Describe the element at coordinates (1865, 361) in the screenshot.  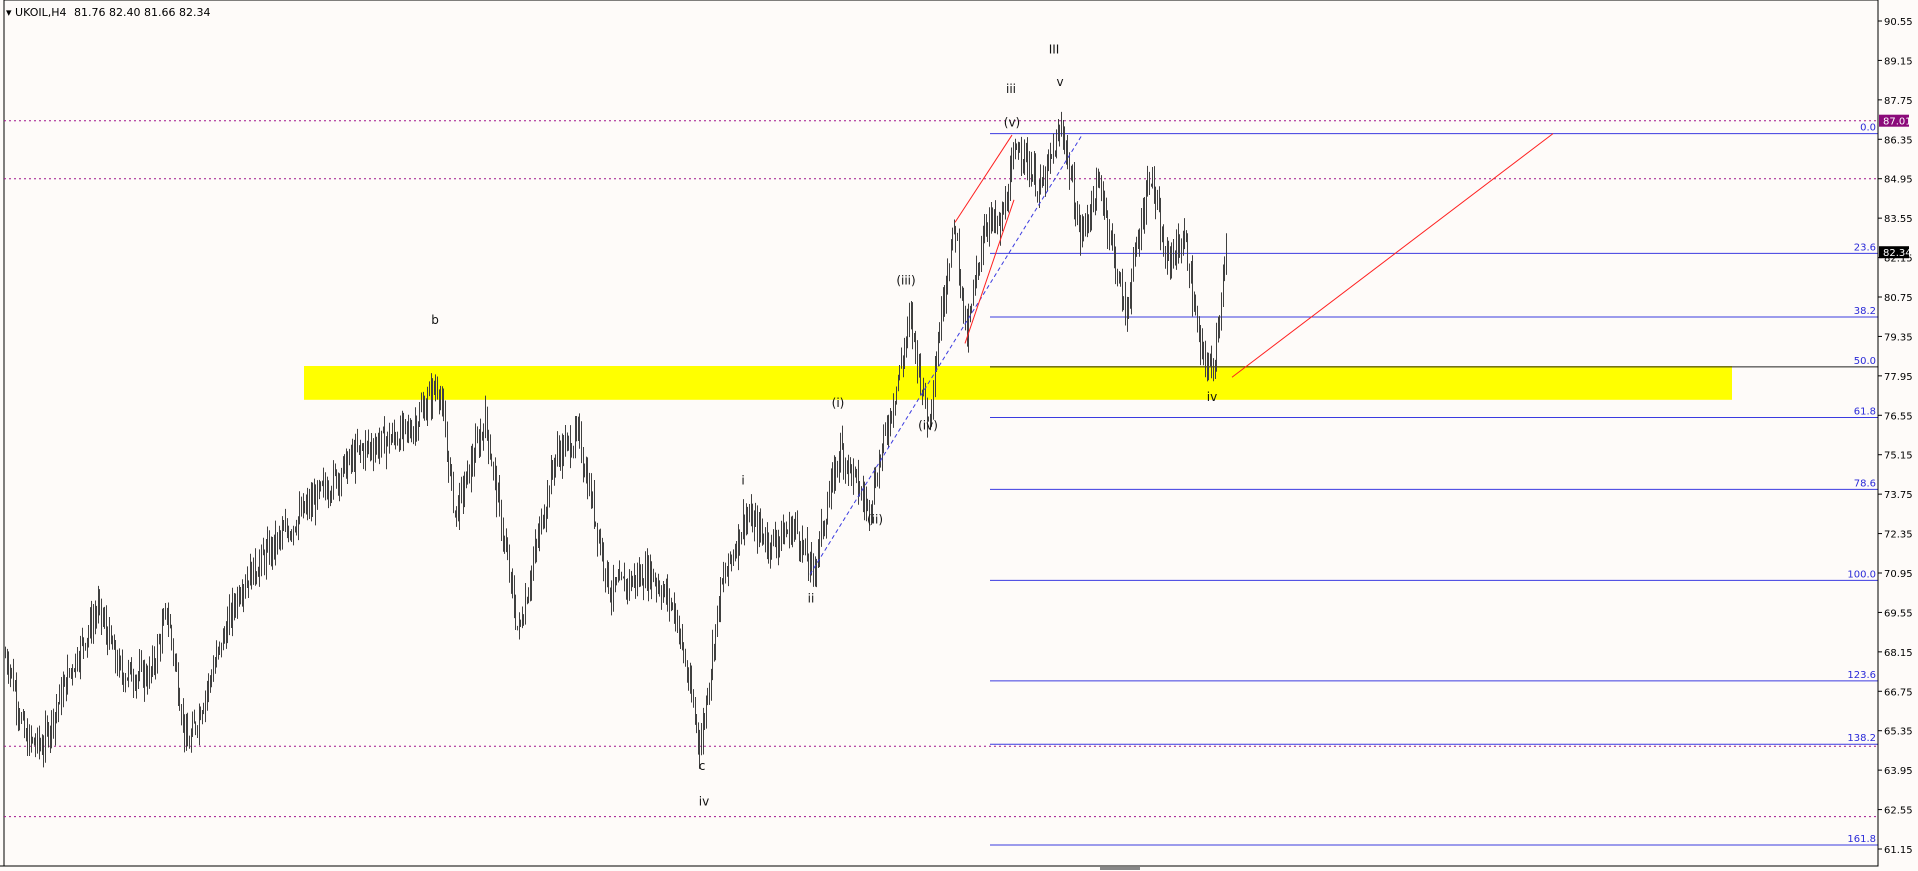
I see `fib-level-label: 50.0` at that location.